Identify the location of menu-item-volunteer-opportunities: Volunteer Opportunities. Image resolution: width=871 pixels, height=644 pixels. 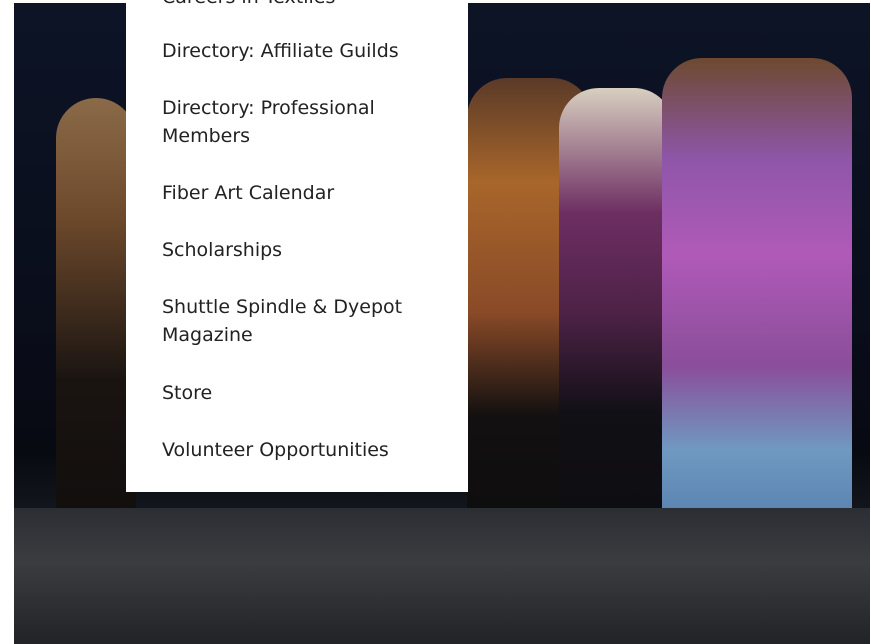
(307, 450).